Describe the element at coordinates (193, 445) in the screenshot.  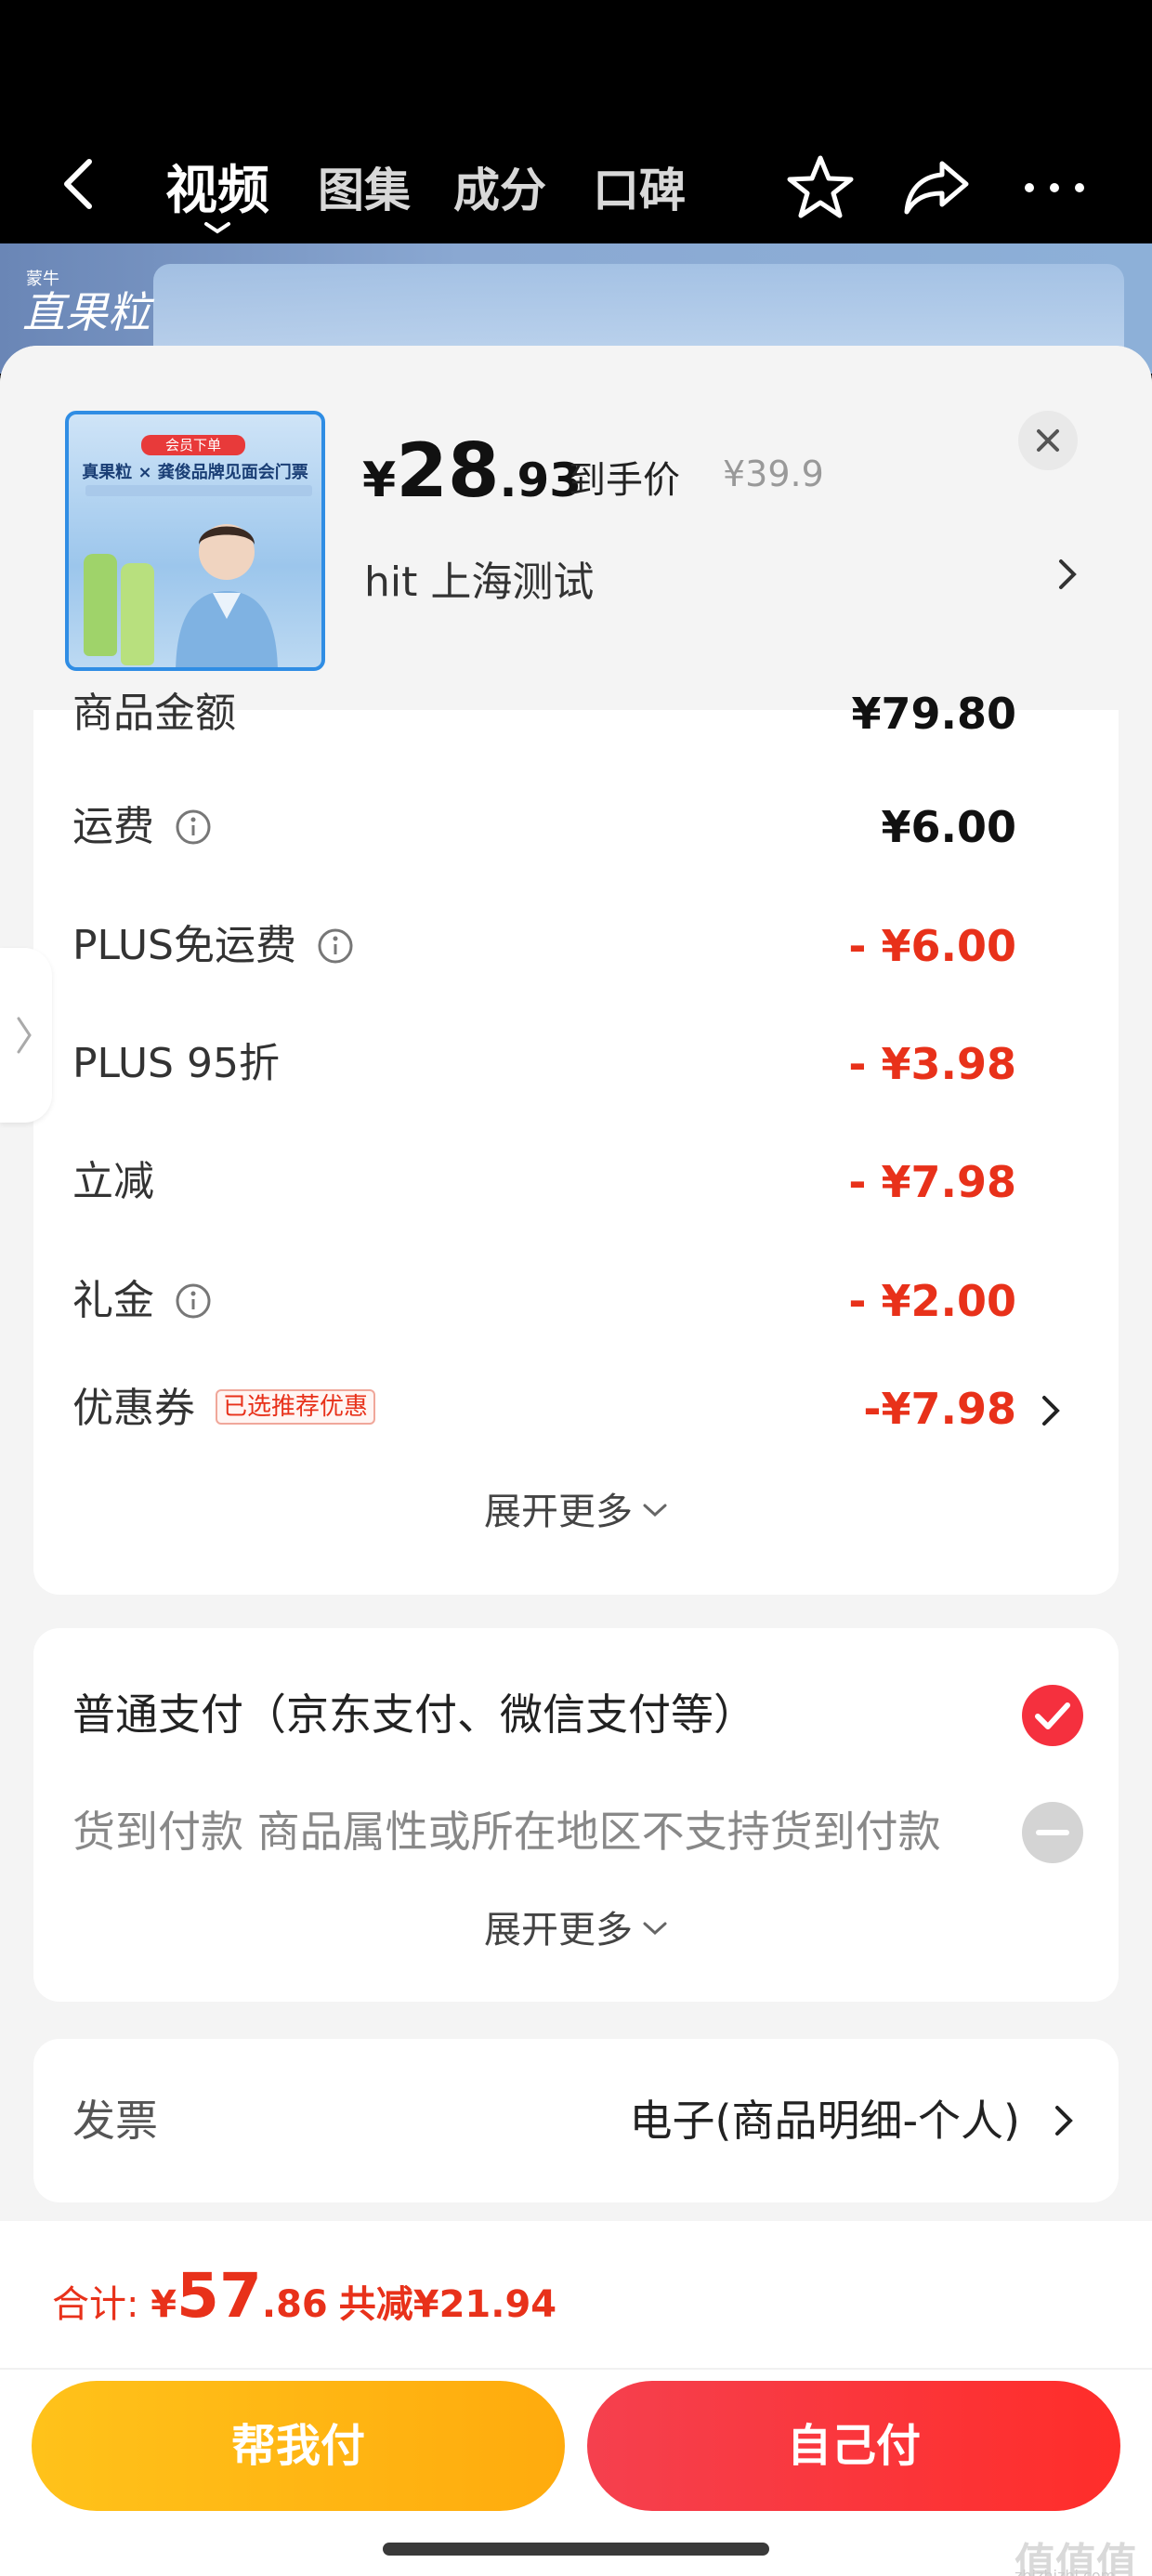
I see `thumbnail-badge: 会员下单` at that location.